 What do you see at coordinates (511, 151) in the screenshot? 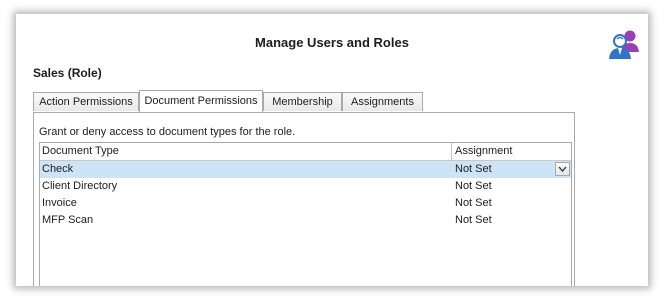
I see `column-header-assignment: Assignment` at bounding box center [511, 151].